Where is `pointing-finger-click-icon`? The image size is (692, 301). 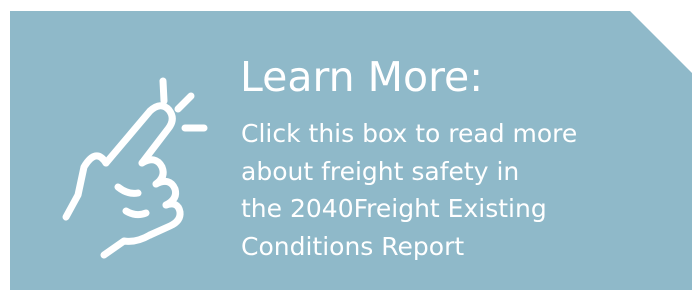
pointing-finger-click-icon is located at coordinates (135, 168).